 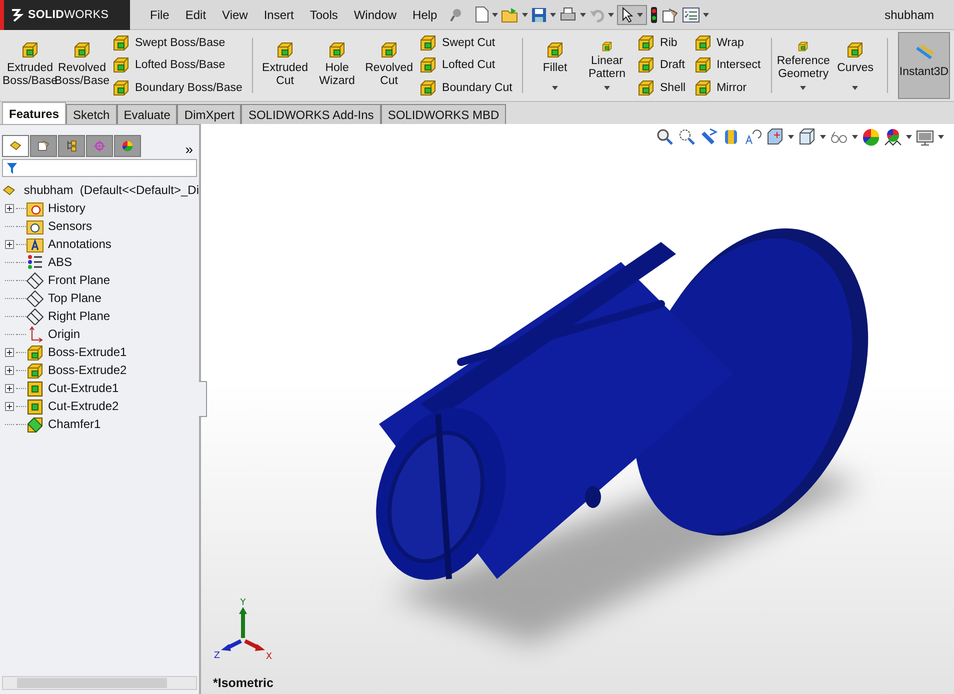 I want to click on zoom-fit-icon, so click(x=665, y=137).